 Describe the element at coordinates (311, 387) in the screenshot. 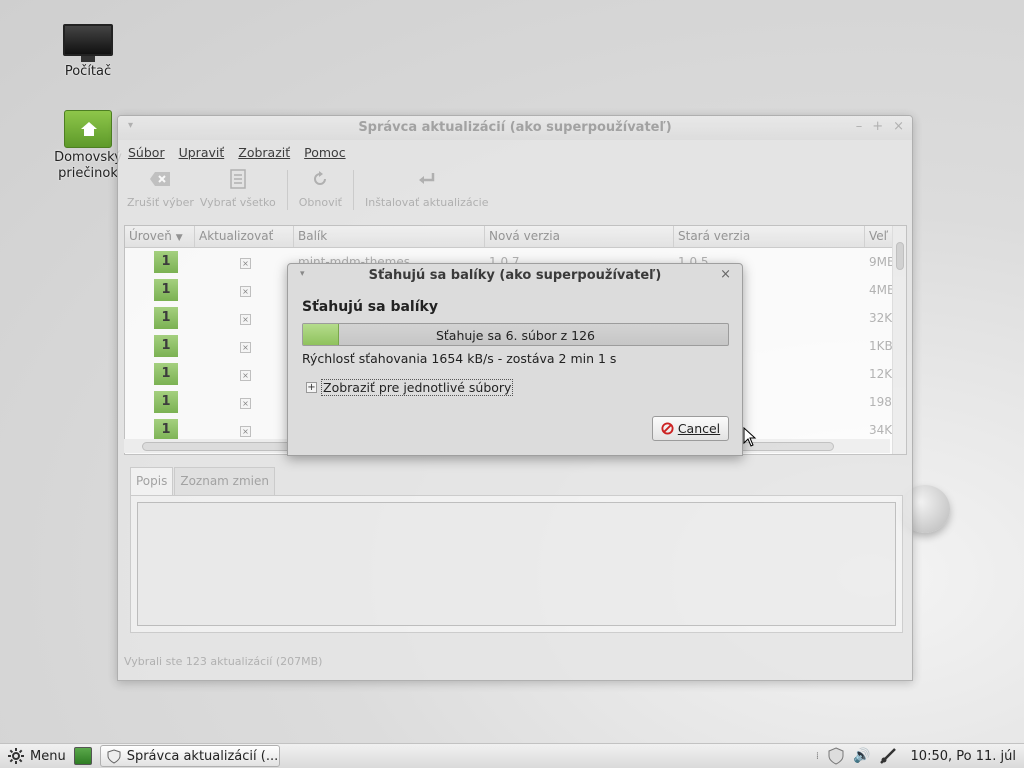

I see `expand-plus-icon: +` at that location.